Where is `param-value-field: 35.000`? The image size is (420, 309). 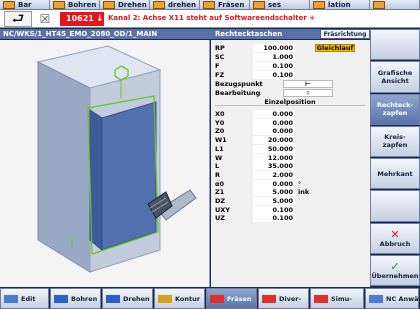 param-value-field: 35.000 is located at coordinates (274, 166).